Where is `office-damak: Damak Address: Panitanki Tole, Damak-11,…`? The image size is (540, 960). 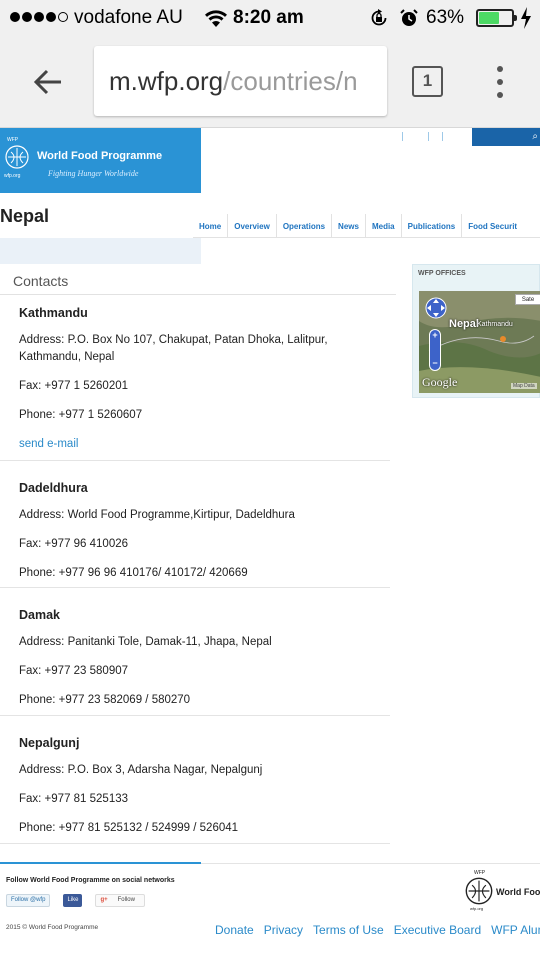 office-damak: Damak Address: Panitanki Tole, Damak-11,… is located at coordinates (204, 664).